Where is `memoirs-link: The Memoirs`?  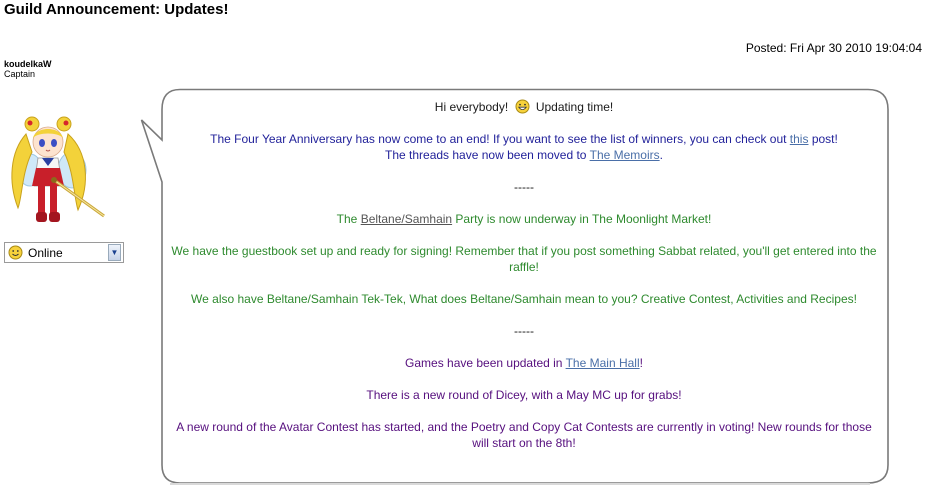 memoirs-link: The Memoirs is located at coordinates (625, 155).